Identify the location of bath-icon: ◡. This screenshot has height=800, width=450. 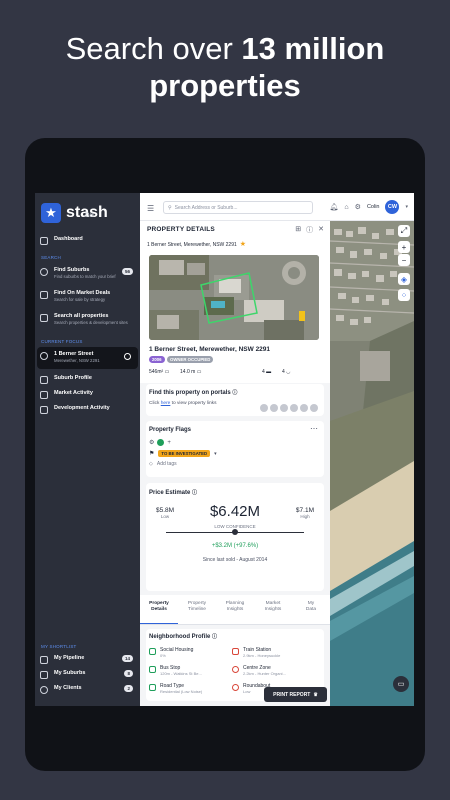
(288, 372).